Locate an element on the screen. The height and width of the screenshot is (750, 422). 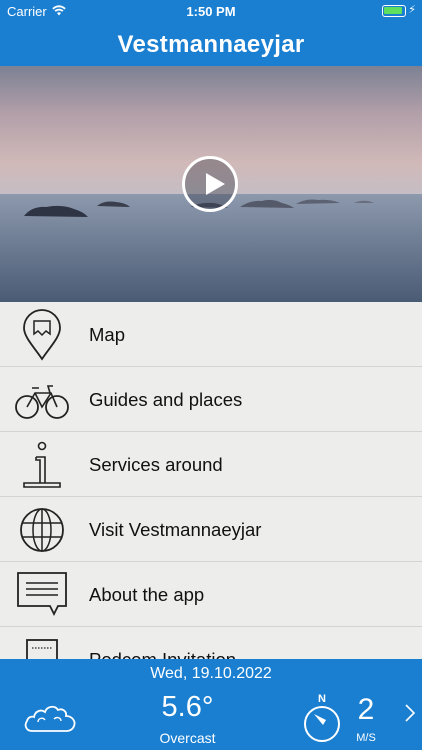
status-bar: Carrier 1:50 PM ⚡ is located at coordinates (211, 11).